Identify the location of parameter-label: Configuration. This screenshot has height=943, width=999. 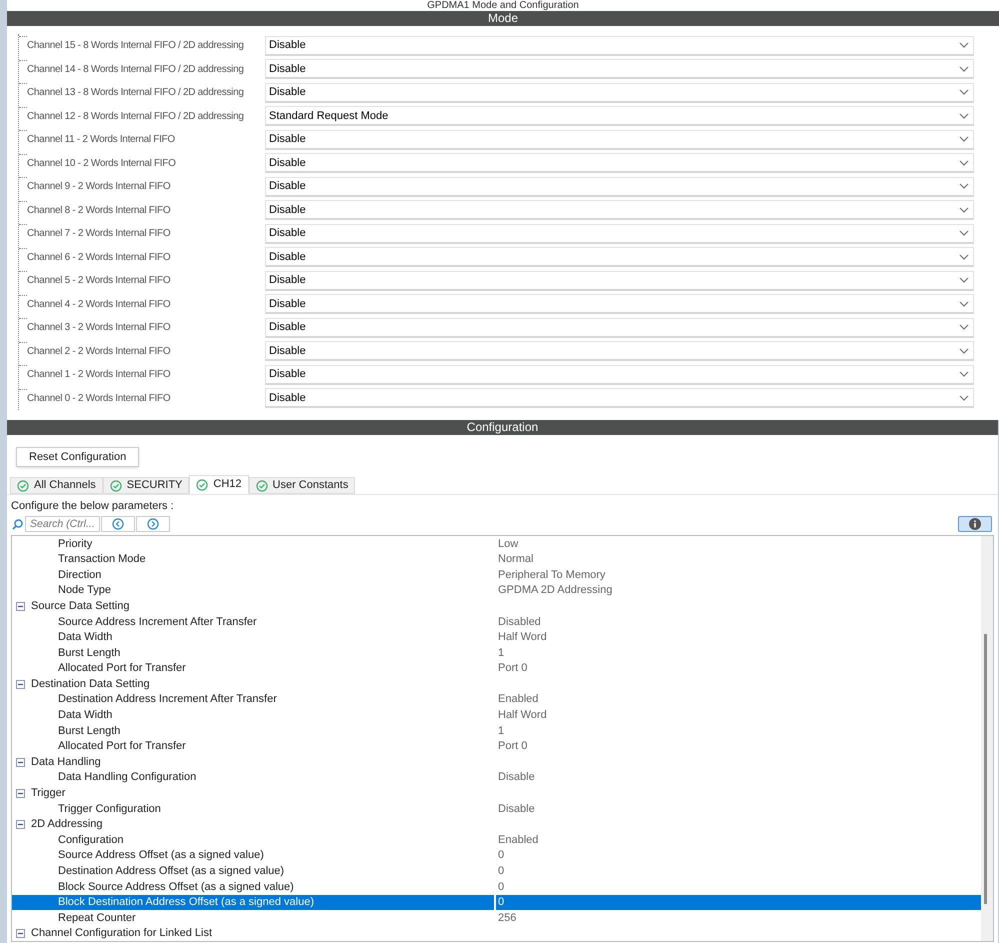
(90, 840).